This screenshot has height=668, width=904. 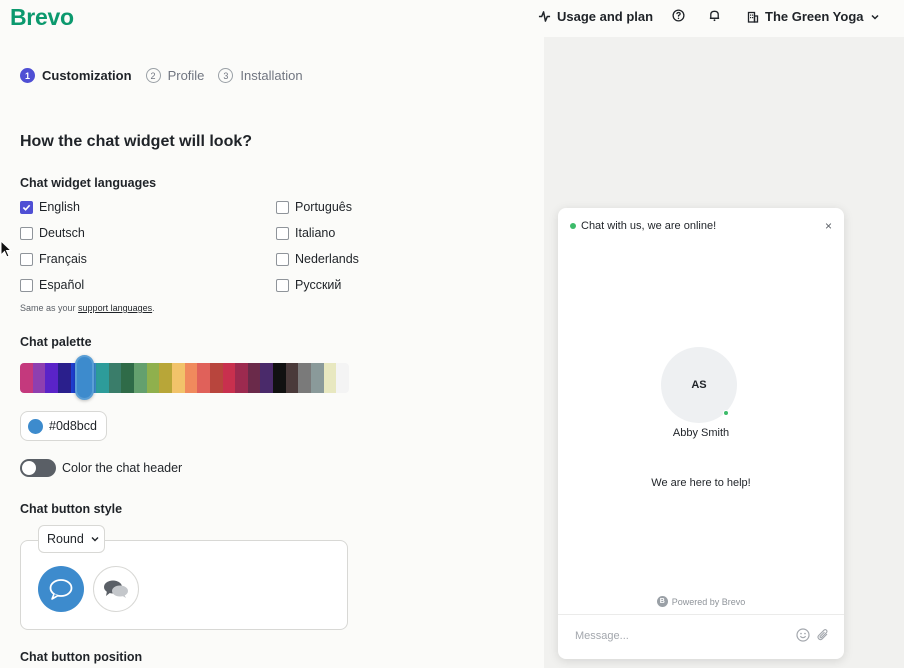 I want to click on language-label: Español, so click(x=62, y=285).